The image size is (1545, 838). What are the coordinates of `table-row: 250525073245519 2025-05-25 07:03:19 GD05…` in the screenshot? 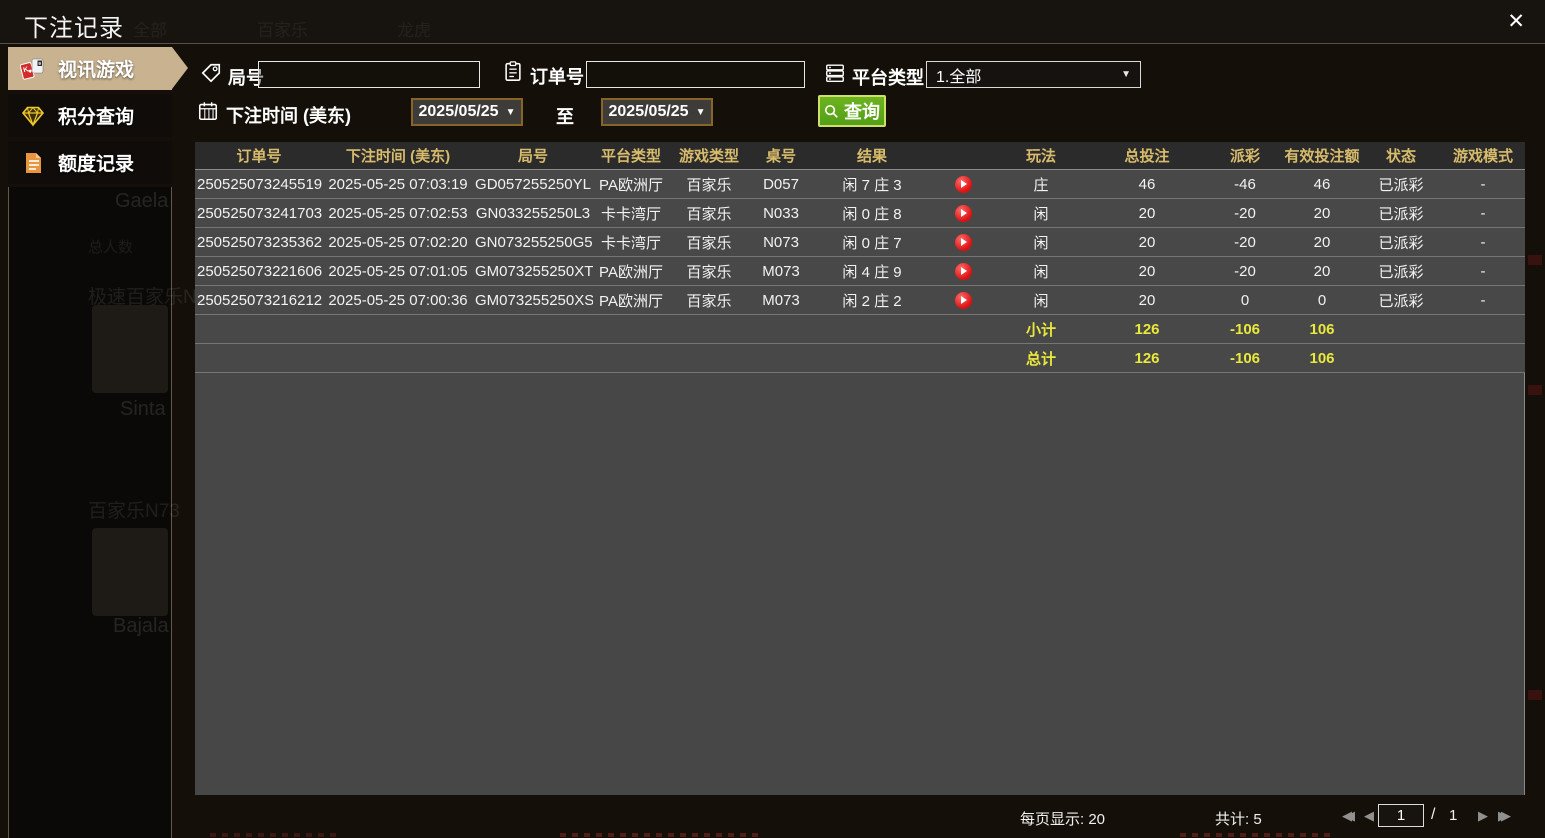 It's located at (860, 184).